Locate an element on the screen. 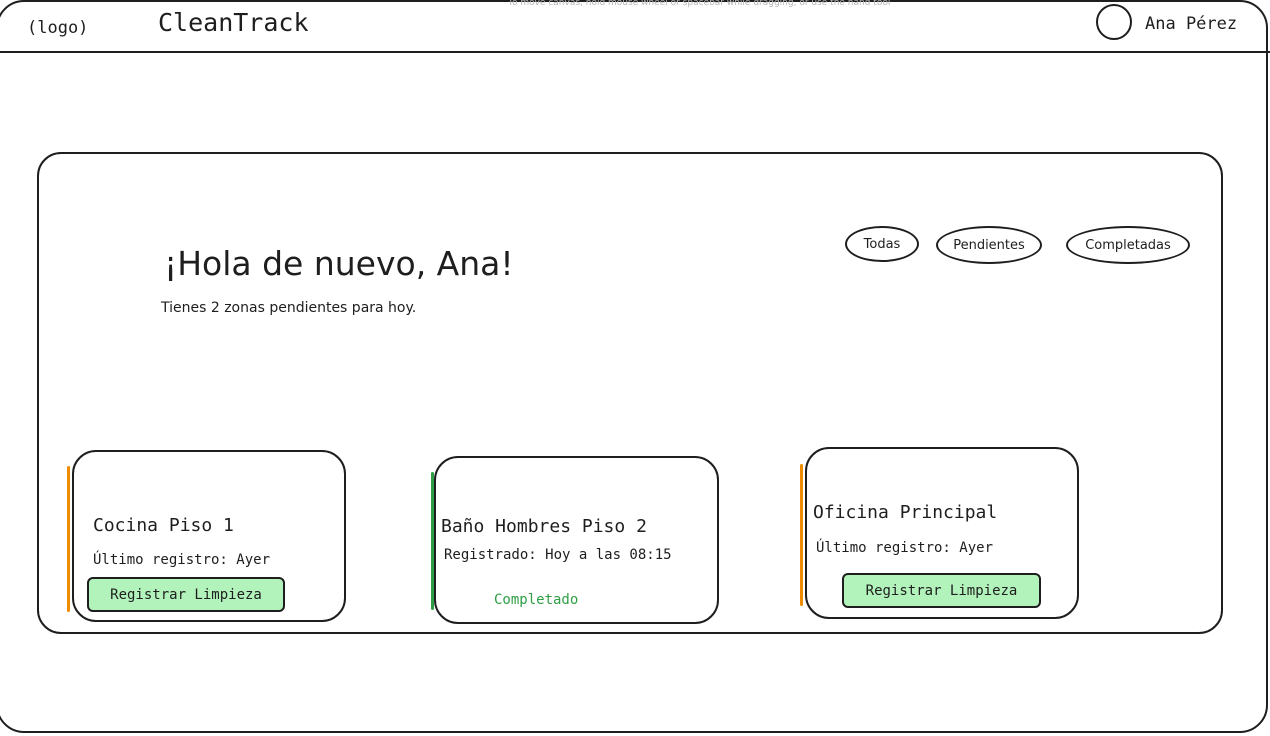 The height and width of the screenshot is (736, 1270). zone-title: Baño Hombres Piso 2 is located at coordinates (544, 526).